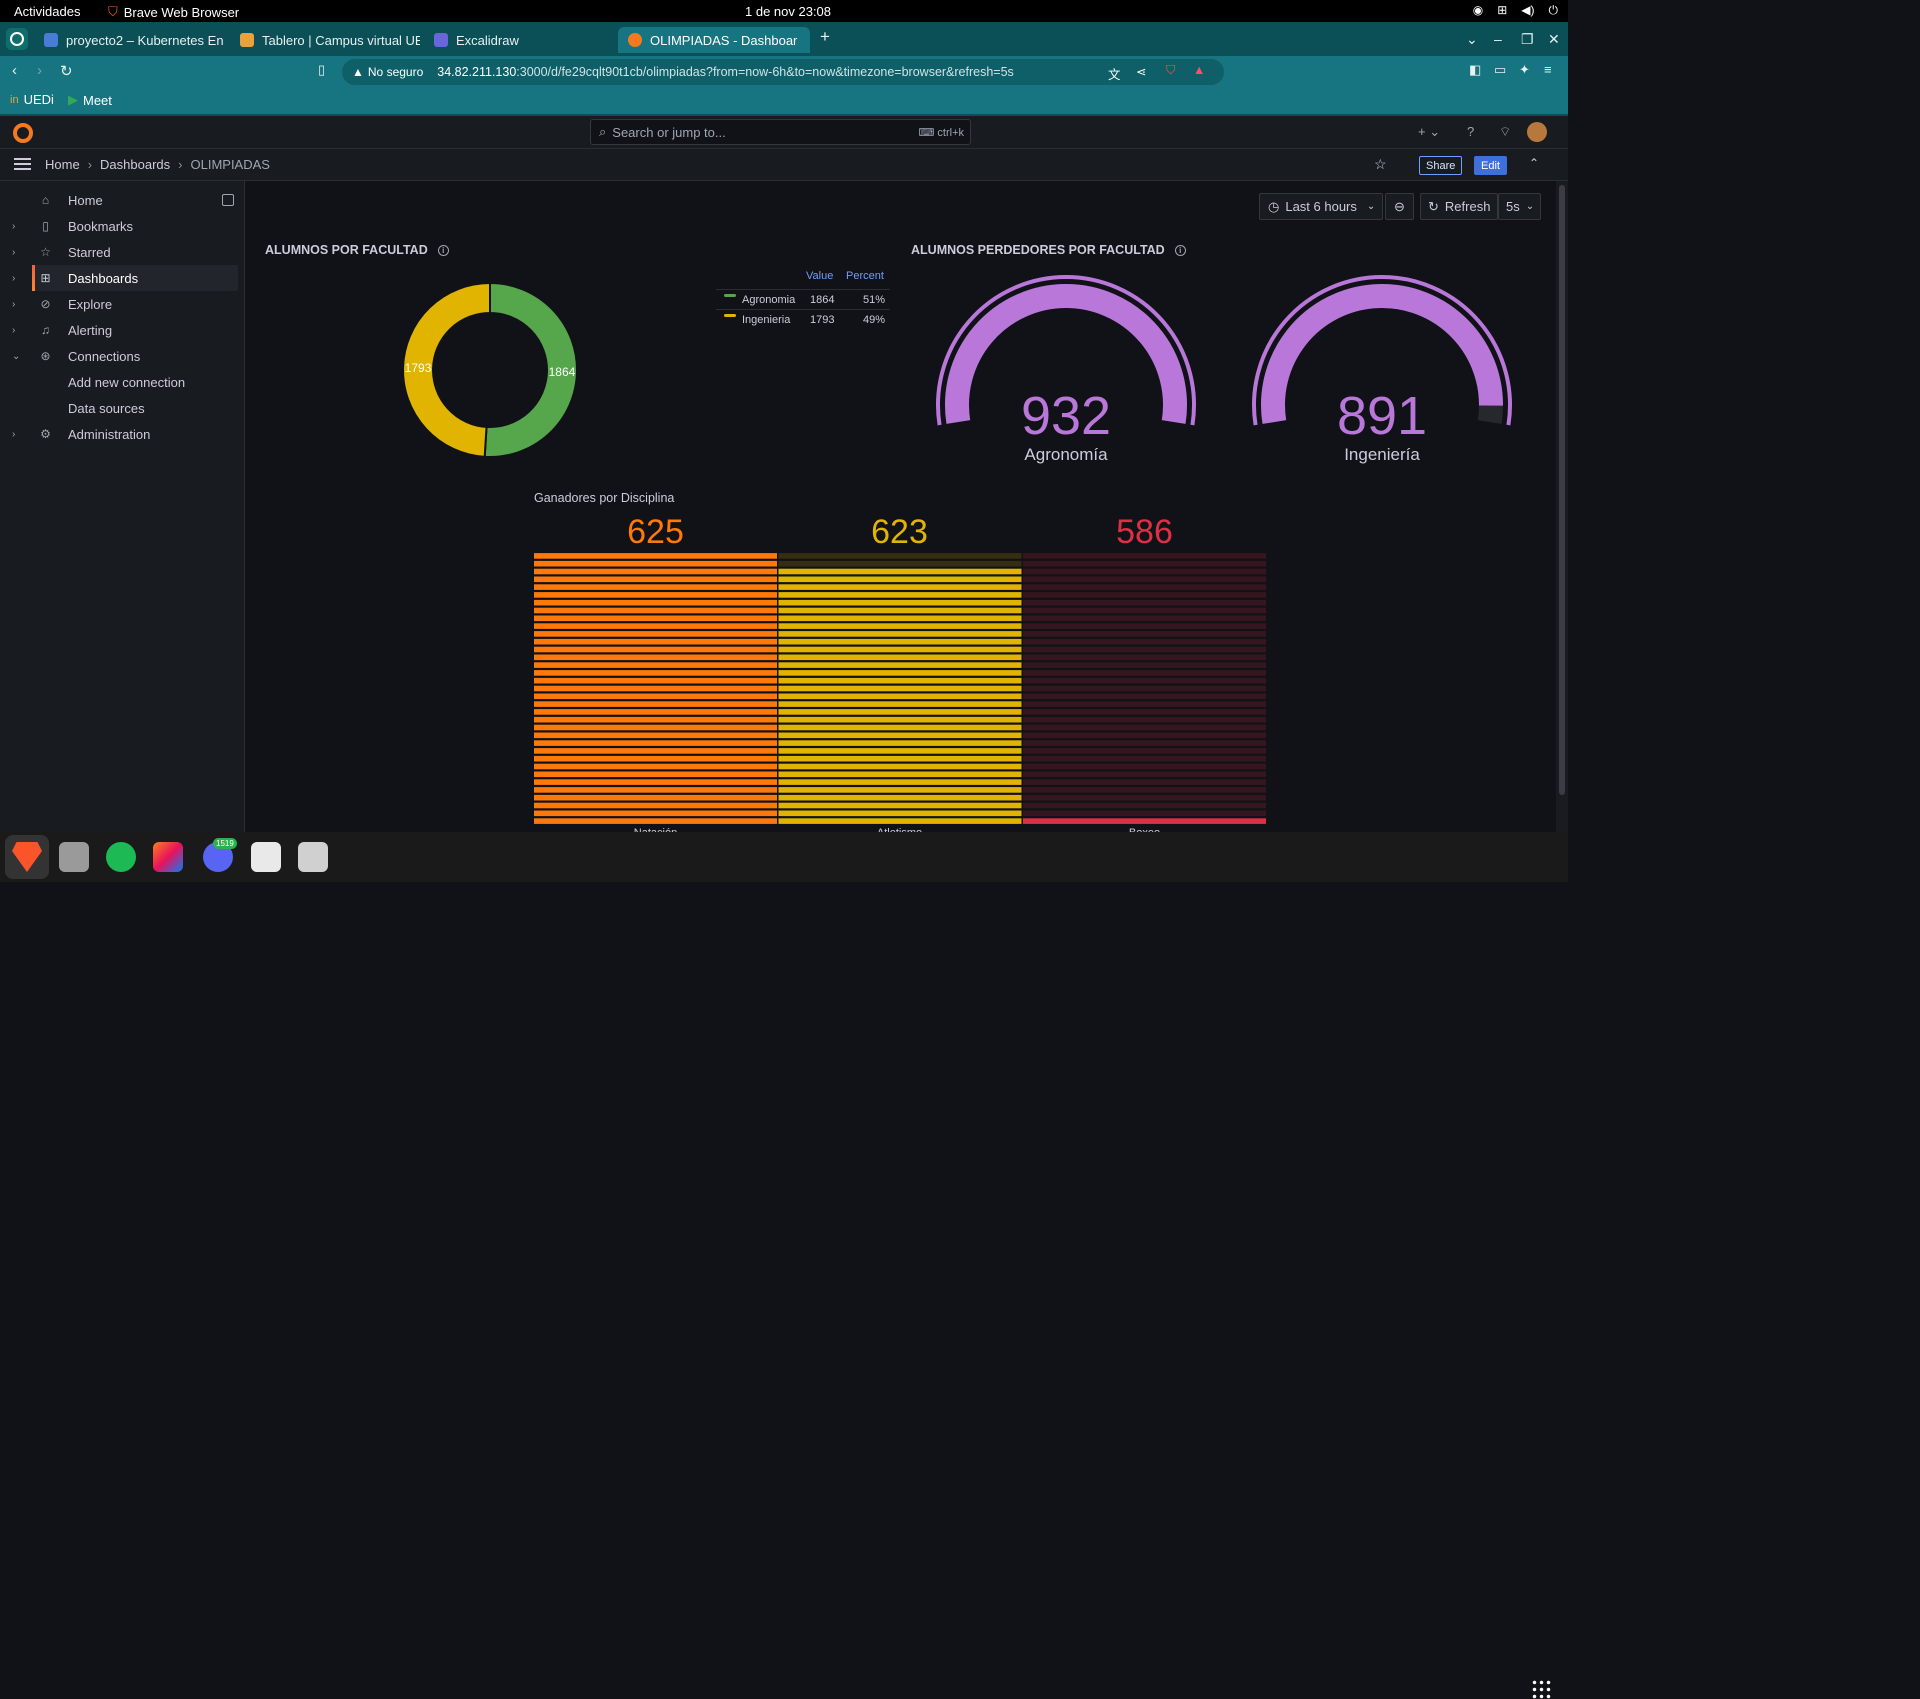 This screenshot has width=1920, height=1699. What do you see at coordinates (477, 72) in the screenshot?
I see `url-host: 34.82.211.130` at bounding box center [477, 72].